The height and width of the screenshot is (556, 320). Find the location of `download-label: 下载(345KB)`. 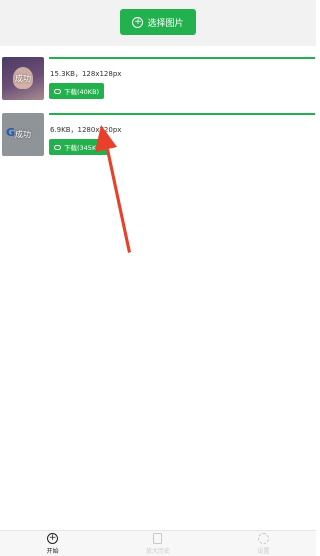

download-label: 下载(345KB) is located at coordinates (84, 148).